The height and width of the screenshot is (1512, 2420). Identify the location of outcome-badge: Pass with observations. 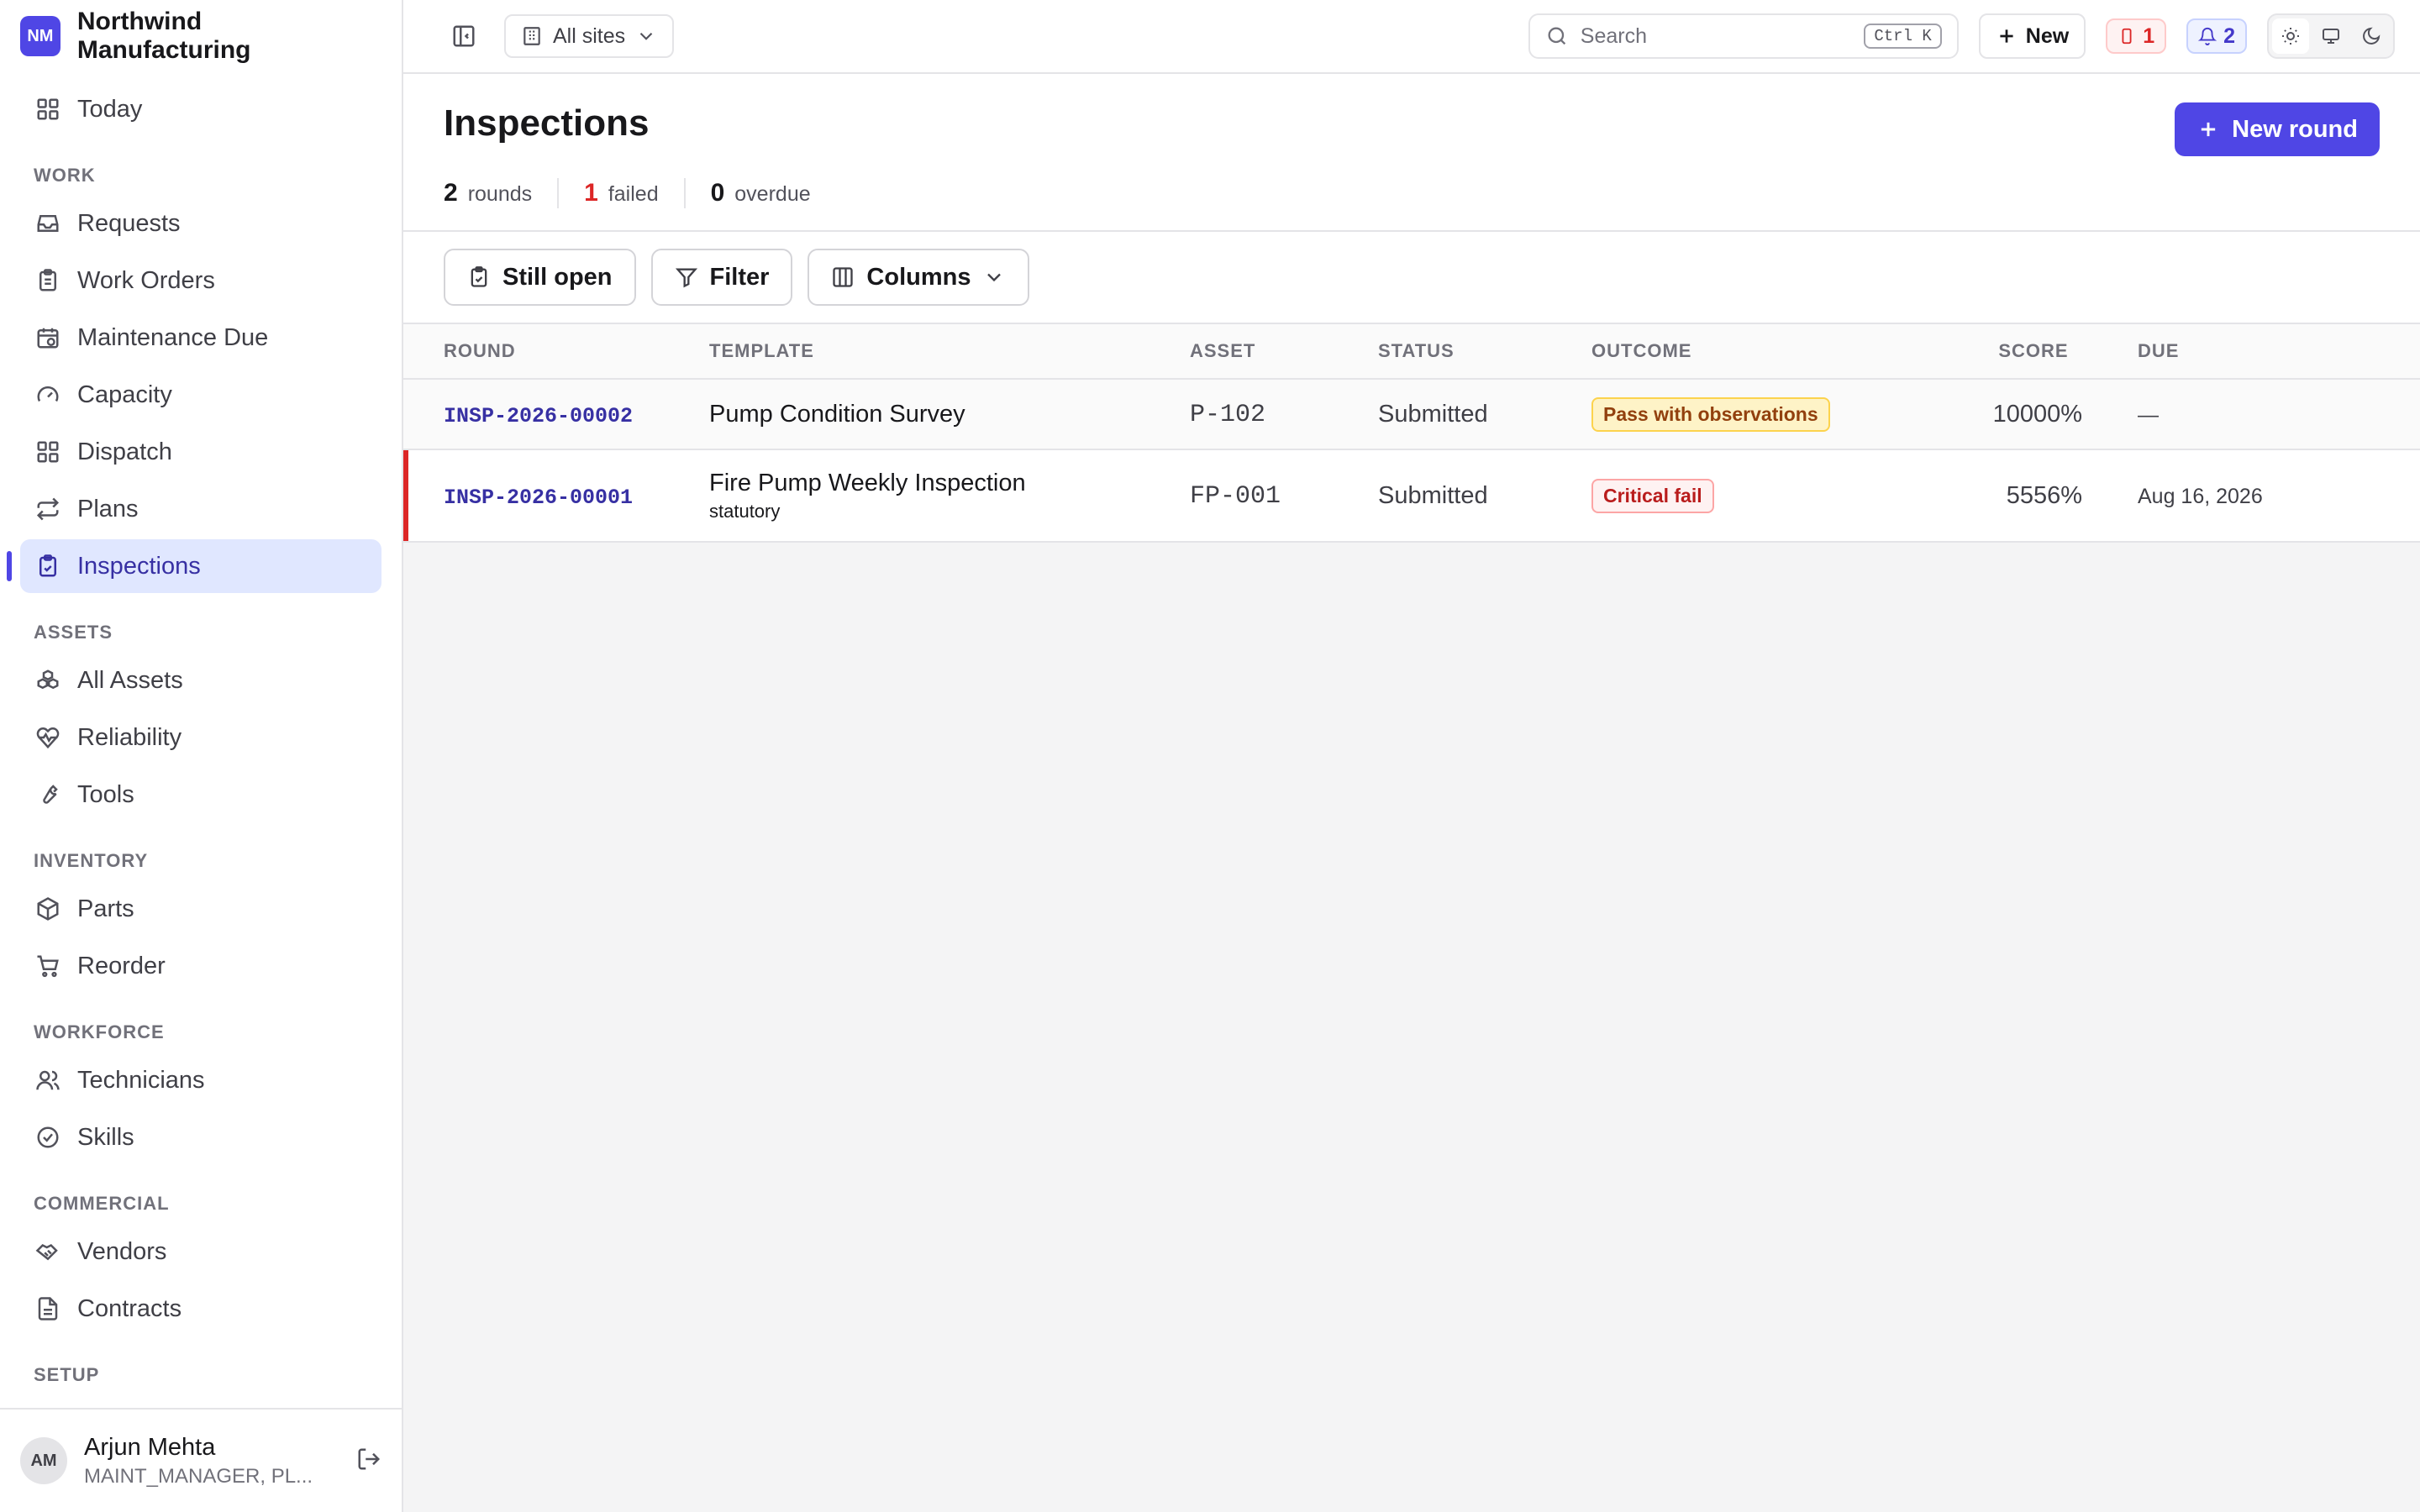
(1710, 414).